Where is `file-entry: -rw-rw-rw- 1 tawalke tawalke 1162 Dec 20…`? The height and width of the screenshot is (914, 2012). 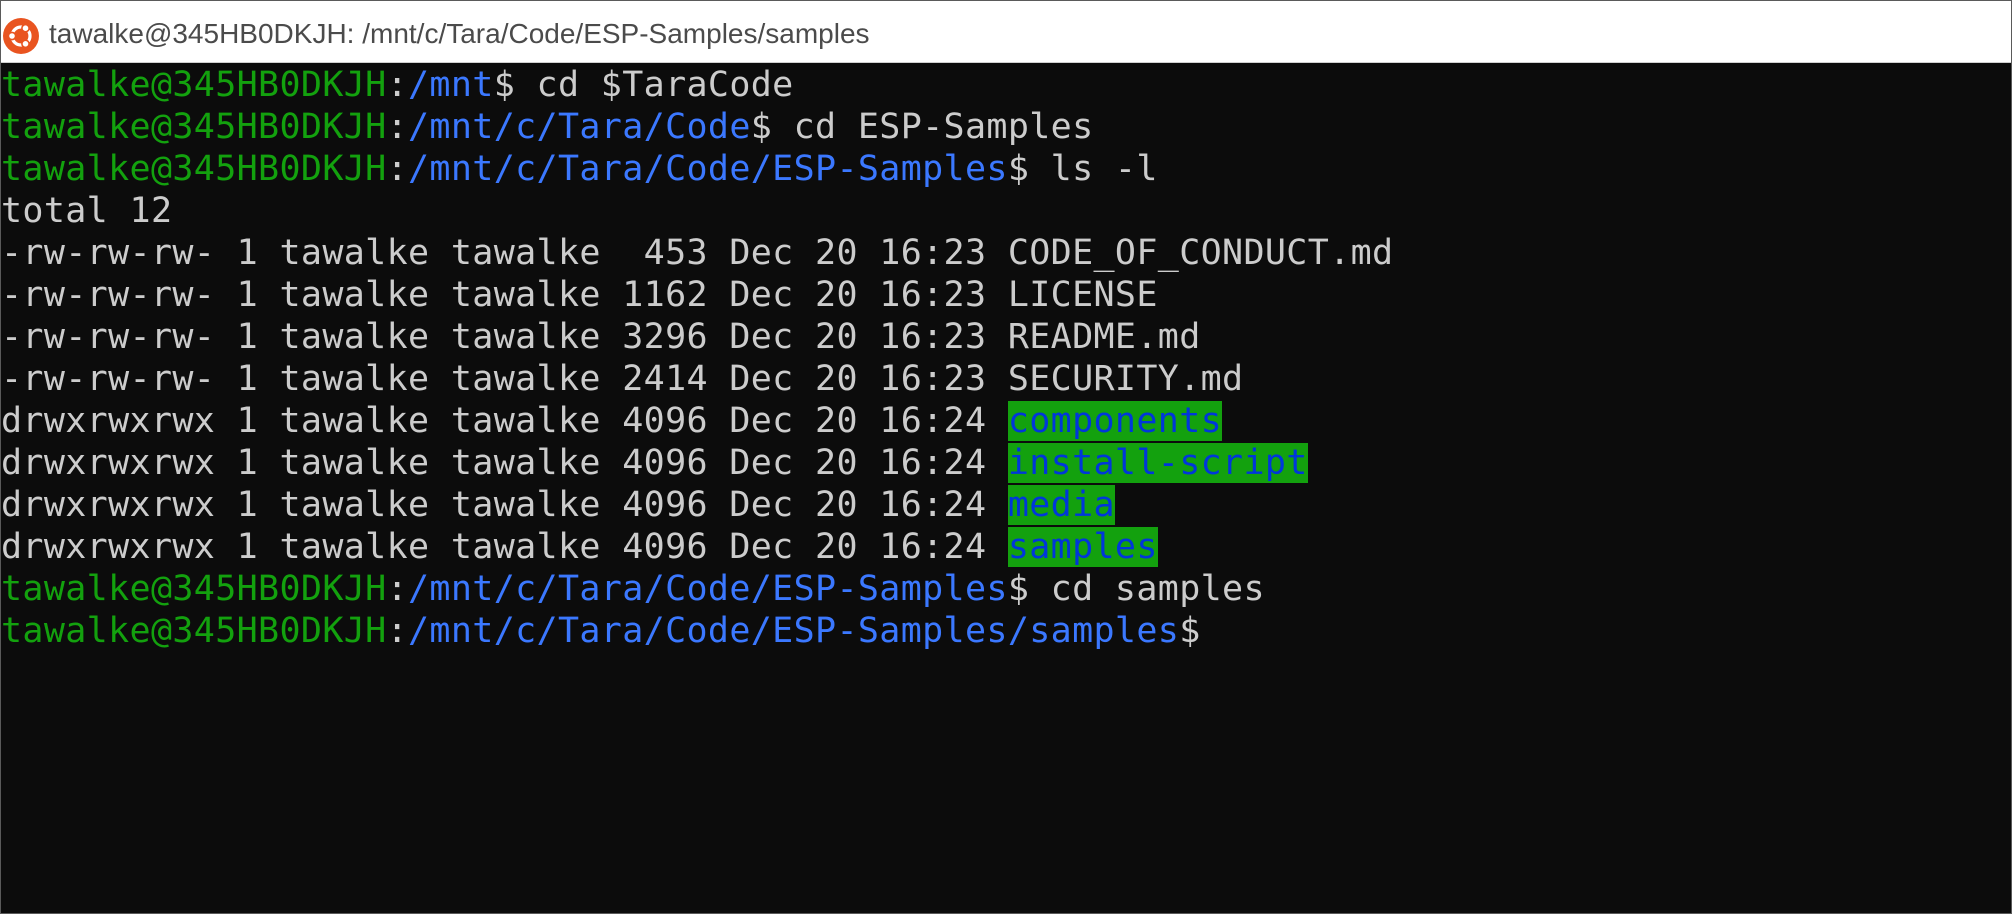
file-entry: -rw-rw-rw- 1 tawalke tawalke 1162 Dec 20… is located at coordinates (992, 295).